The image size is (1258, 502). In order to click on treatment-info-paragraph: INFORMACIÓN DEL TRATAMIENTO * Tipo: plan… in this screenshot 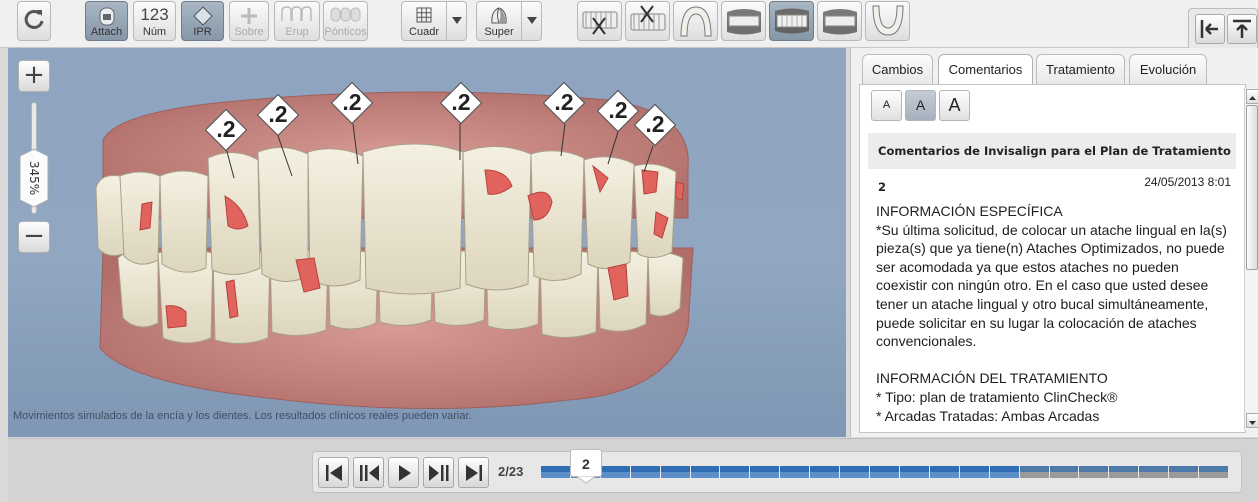, I will do `click(997, 397)`.